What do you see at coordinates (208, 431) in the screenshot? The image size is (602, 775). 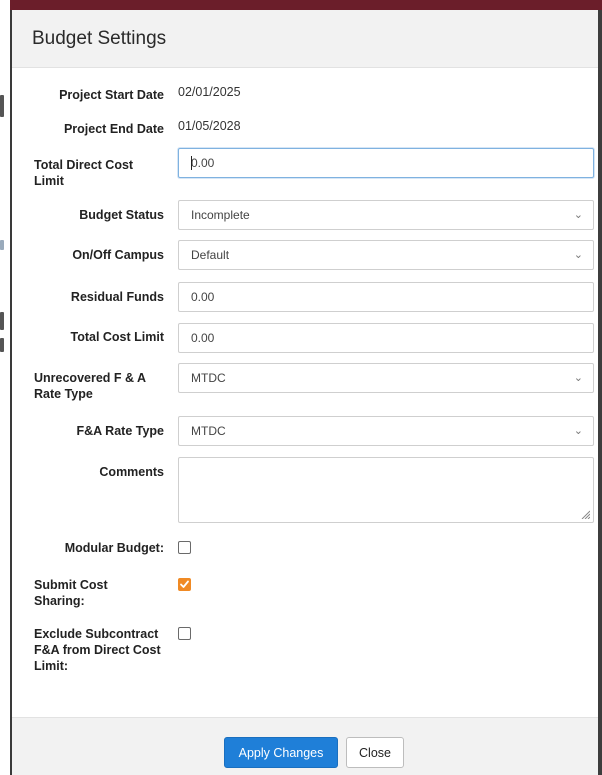 I see `fa-rate-type-value: MTDC` at bounding box center [208, 431].